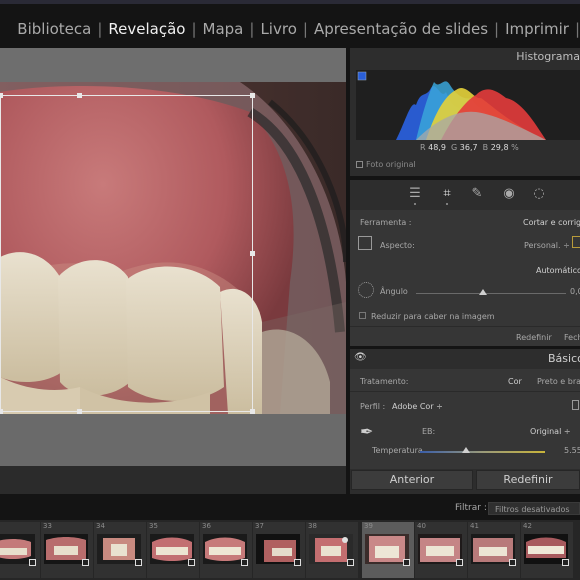 The height and width of the screenshot is (580, 580). Describe the element at coordinates (465, 359) in the screenshot. I see `basic-panel-header: 👁 Básico` at that location.